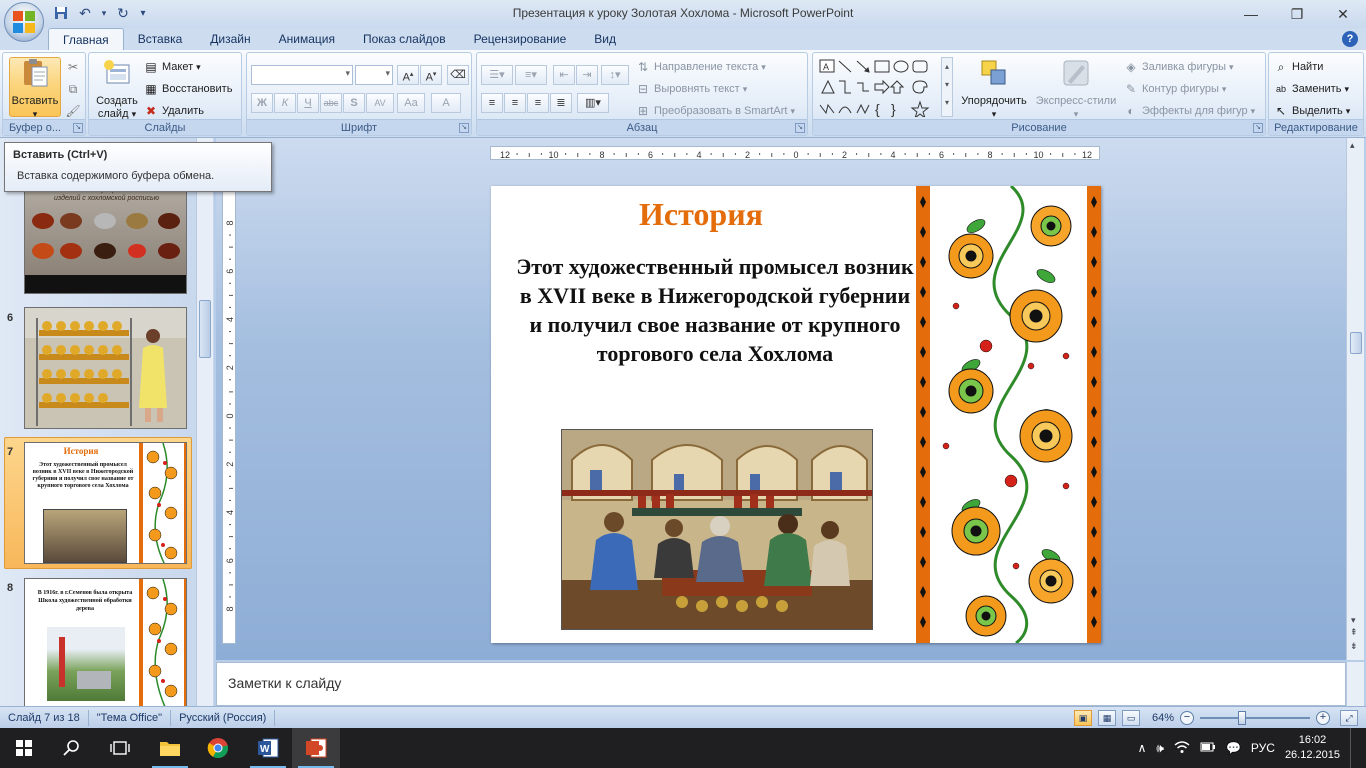  What do you see at coordinates (284, 683) in the screenshot?
I see `notes-placeholder: Заметки к слайду` at bounding box center [284, 683].